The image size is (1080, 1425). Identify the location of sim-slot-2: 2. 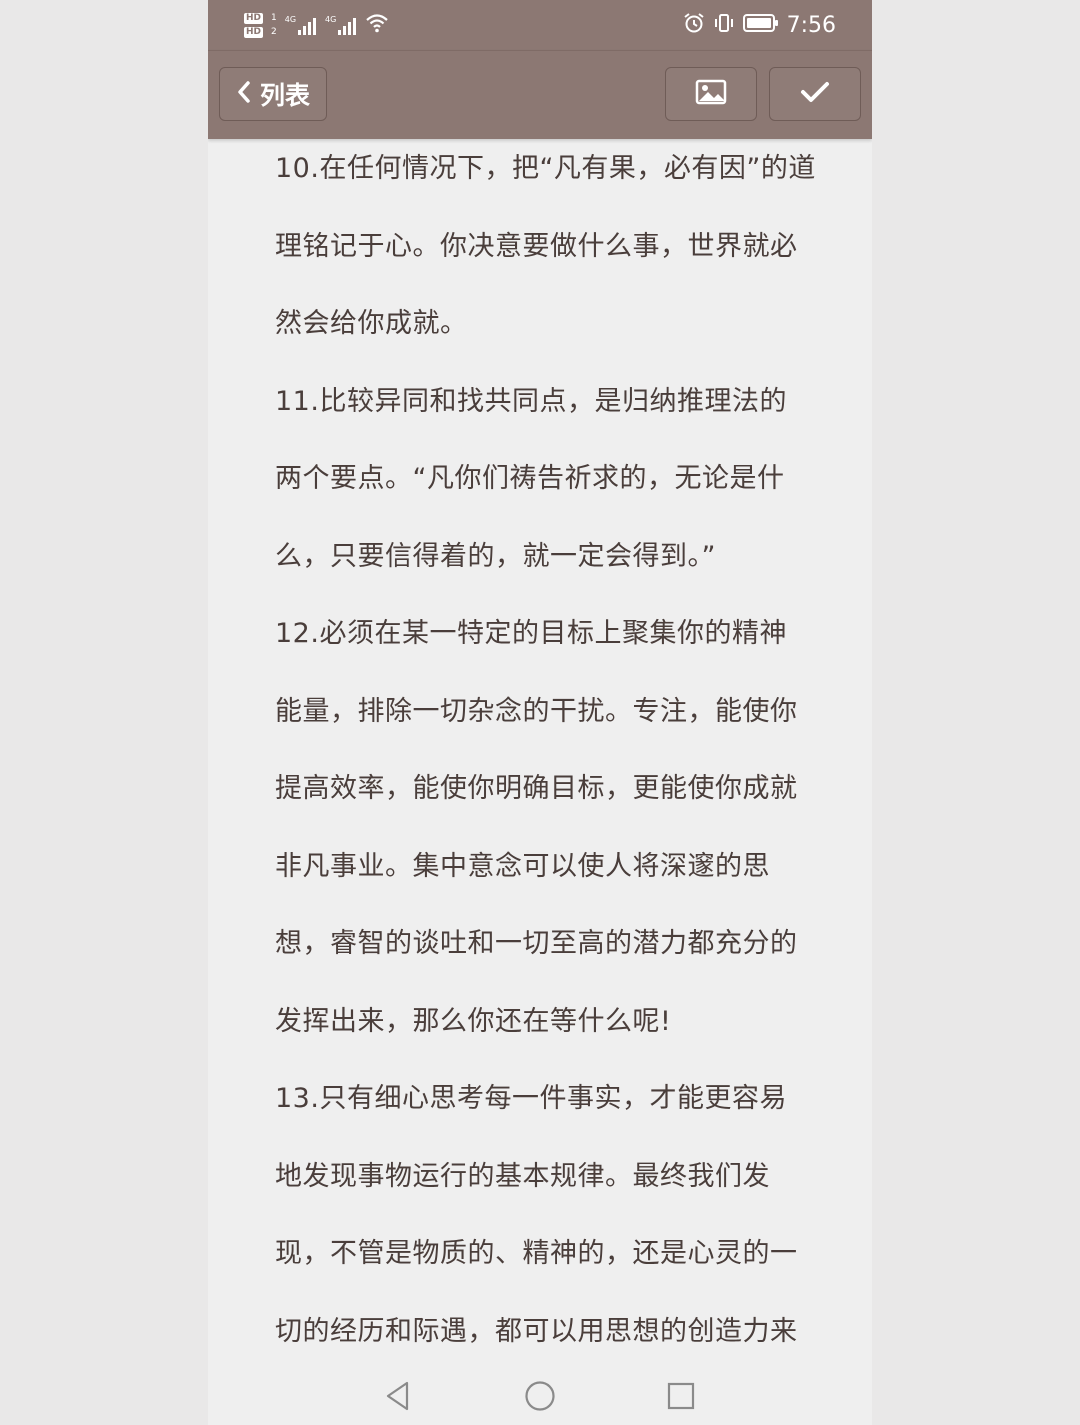
(274, 31).